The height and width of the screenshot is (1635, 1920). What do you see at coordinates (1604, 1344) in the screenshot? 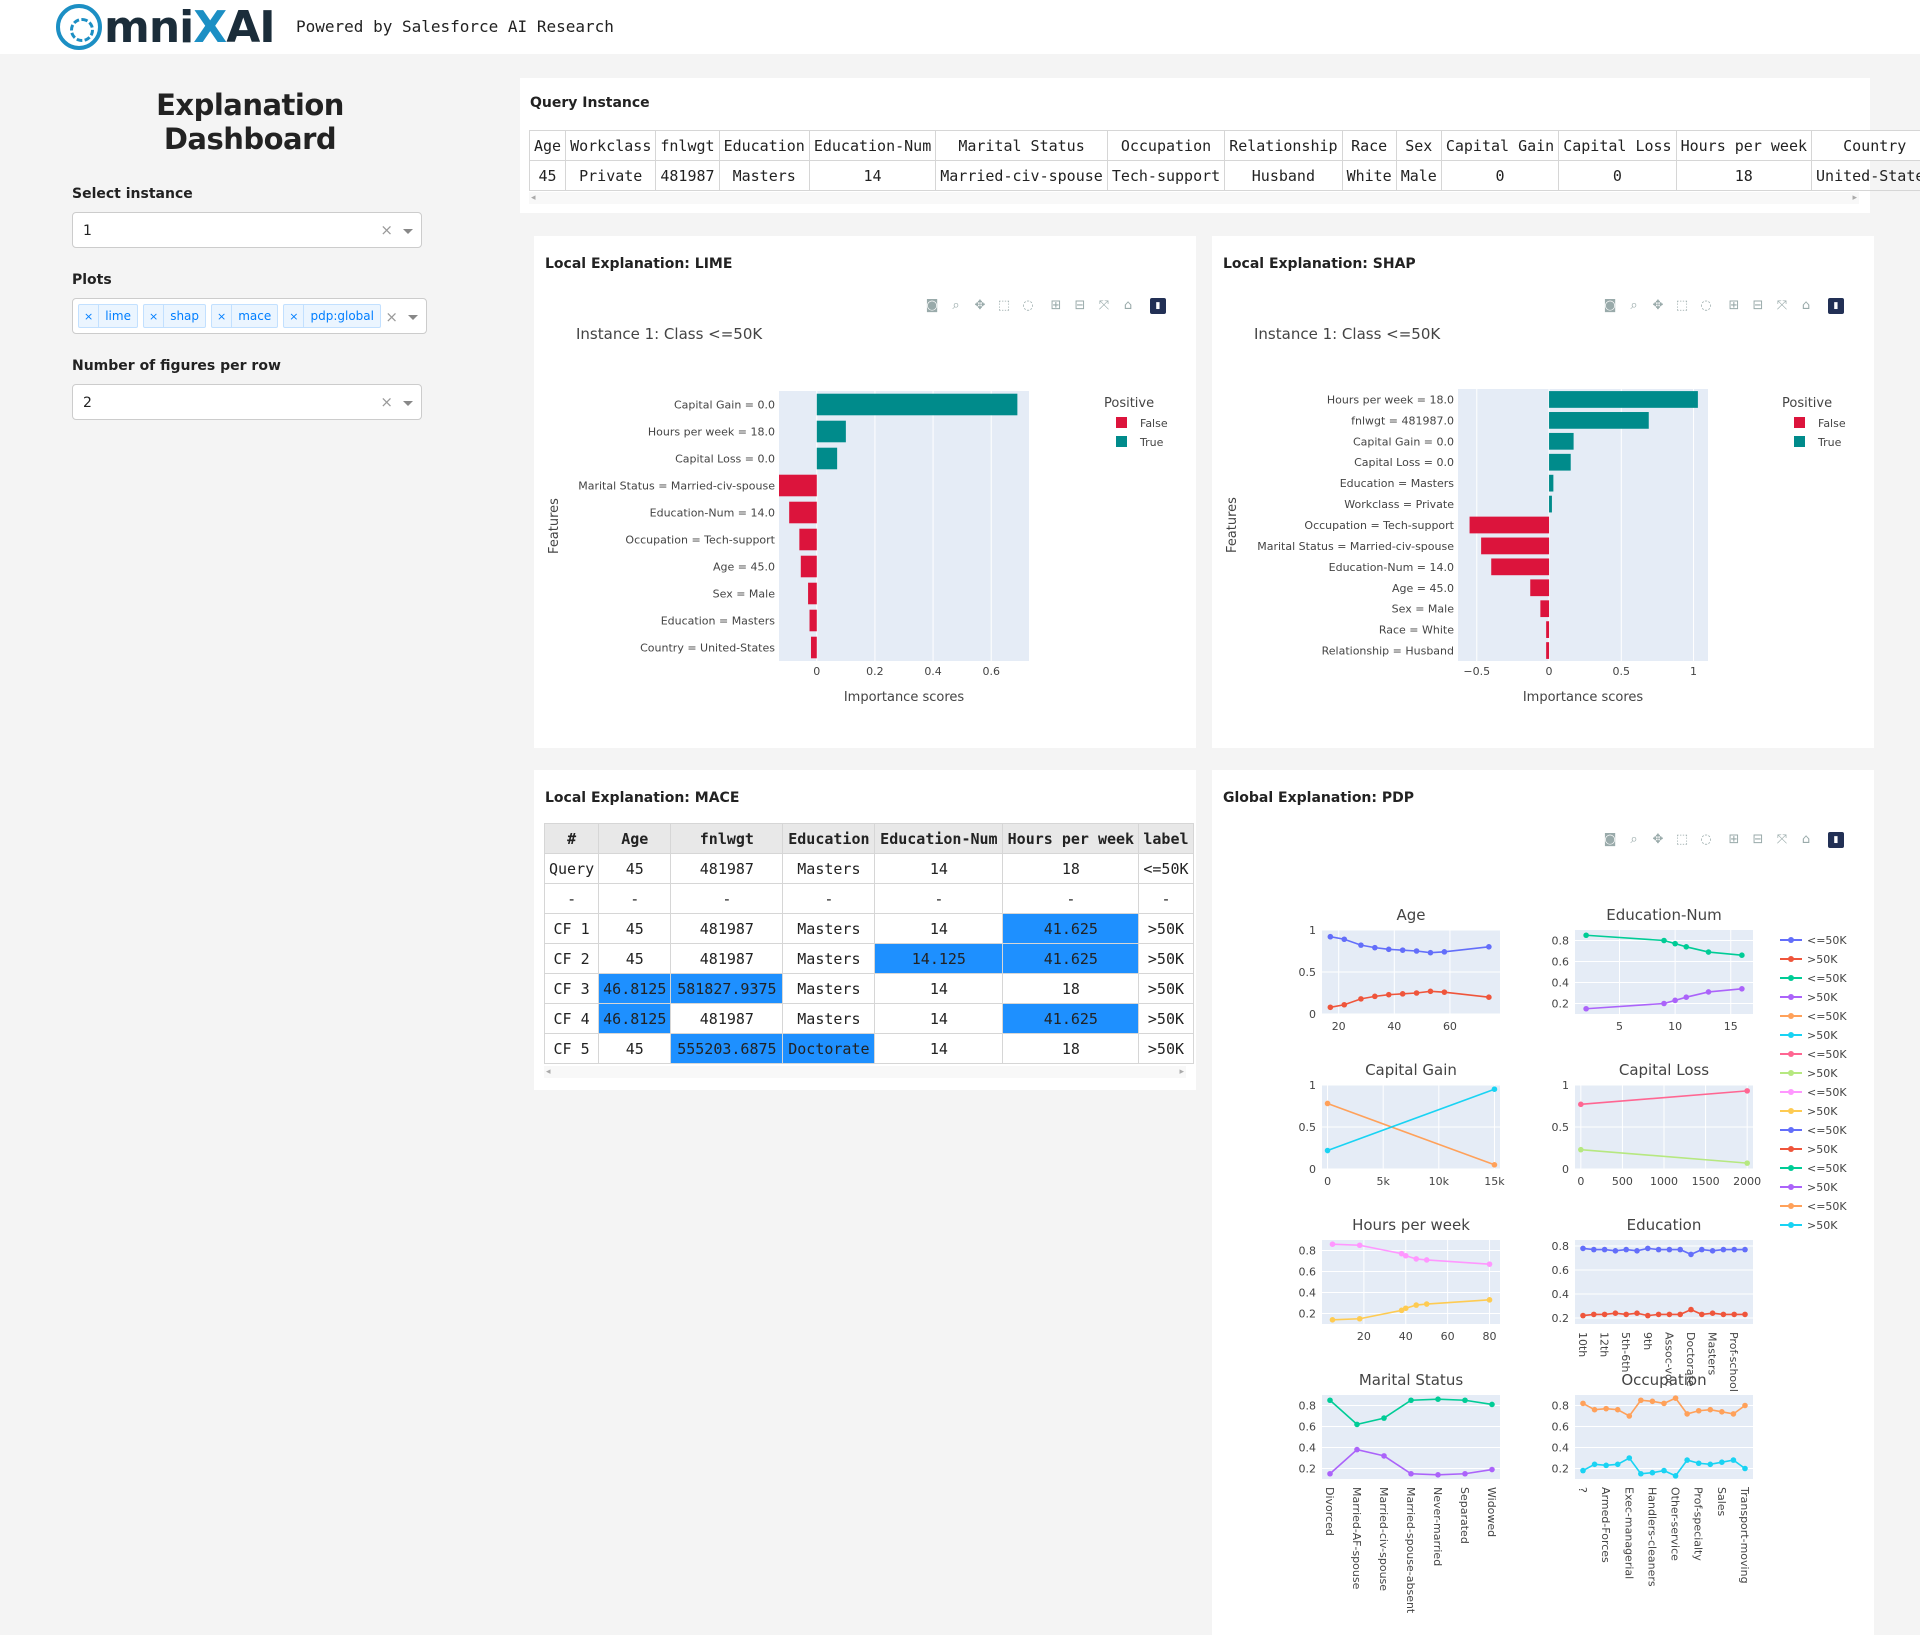
I see `x-tick-label: 12th` at bounding box center [1604, 1344].